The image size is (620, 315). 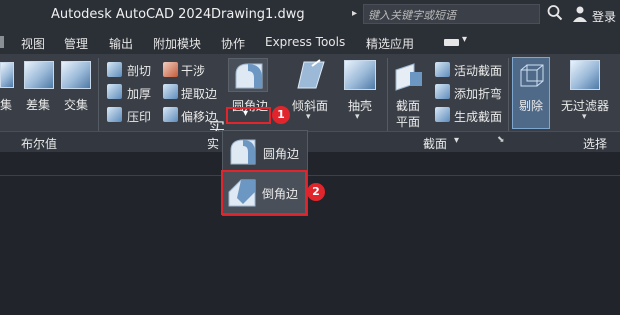 What do you see at coordinates (199, 93) in the screenshot?
I see `extract-edges-button: 提取边` at bounding box center [199, 93].